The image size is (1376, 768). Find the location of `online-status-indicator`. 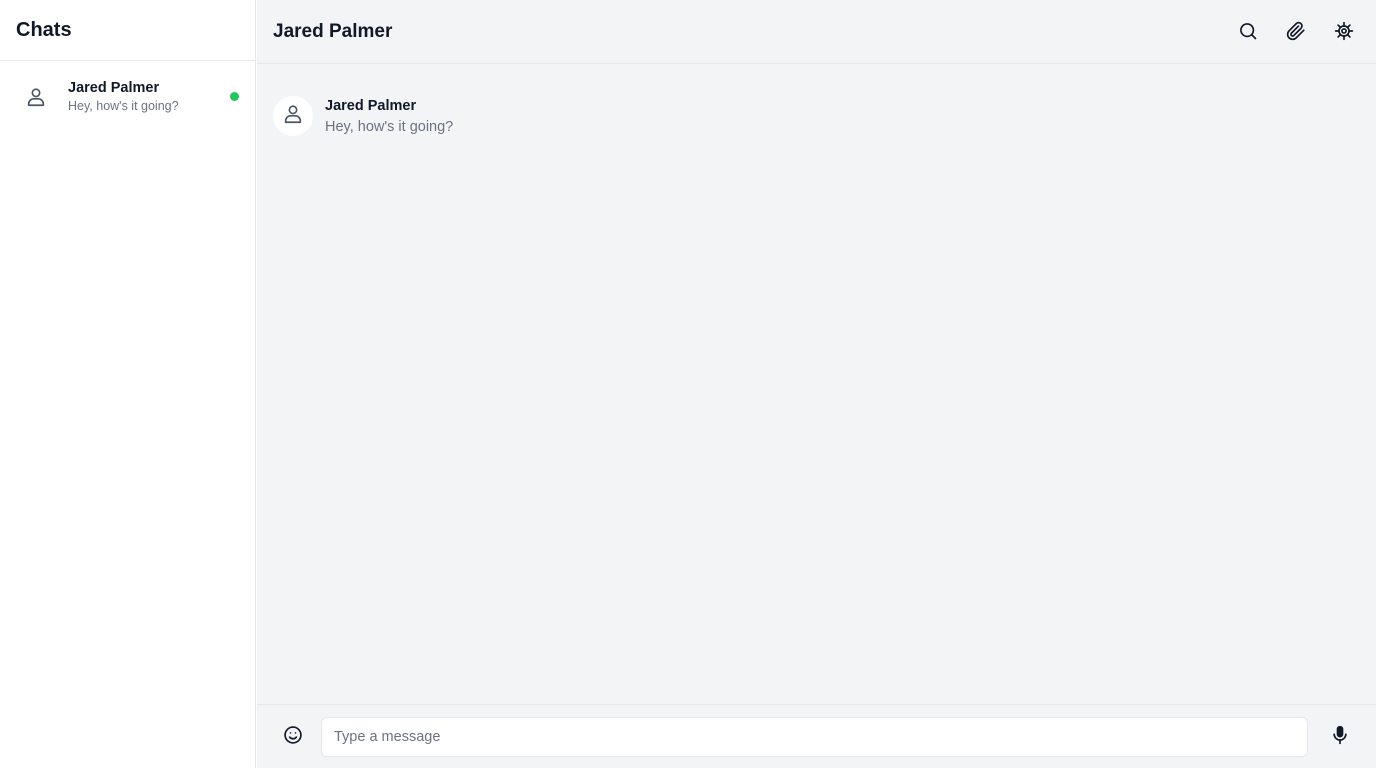

online-status-indicator is located at coordinates (234, 96).